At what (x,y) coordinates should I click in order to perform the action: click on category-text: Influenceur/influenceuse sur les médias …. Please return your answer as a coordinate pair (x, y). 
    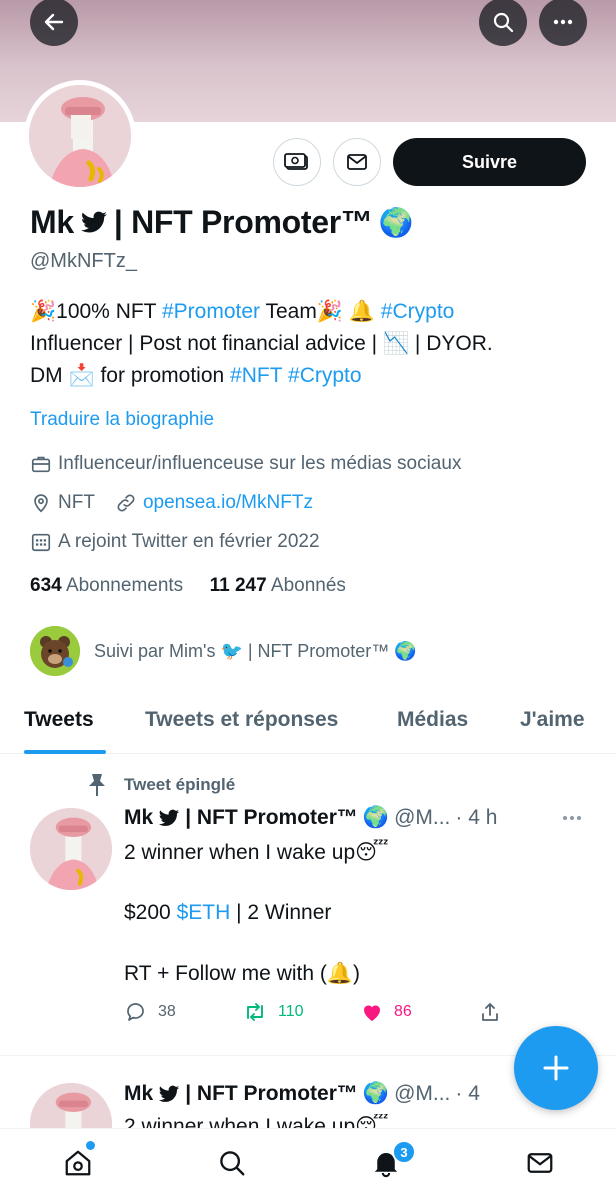
    Looking at the image, I should click on (260, 463).